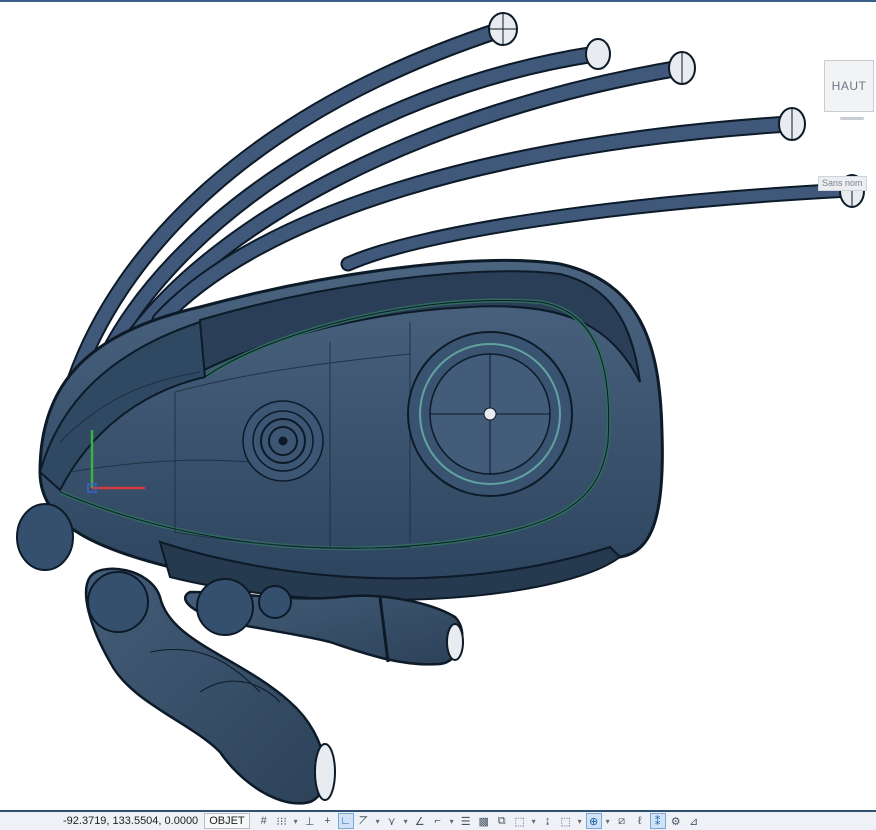  I want to click on coordinates-readout: -92.3719, 133.5504, 0.0000, so click(130, 821).